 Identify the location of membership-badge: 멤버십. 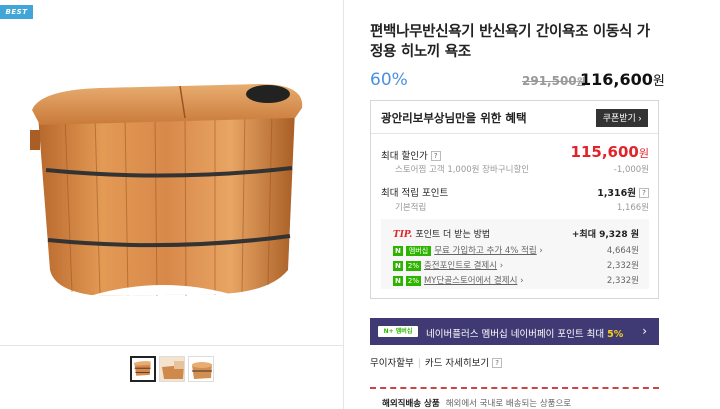
(418, 251).